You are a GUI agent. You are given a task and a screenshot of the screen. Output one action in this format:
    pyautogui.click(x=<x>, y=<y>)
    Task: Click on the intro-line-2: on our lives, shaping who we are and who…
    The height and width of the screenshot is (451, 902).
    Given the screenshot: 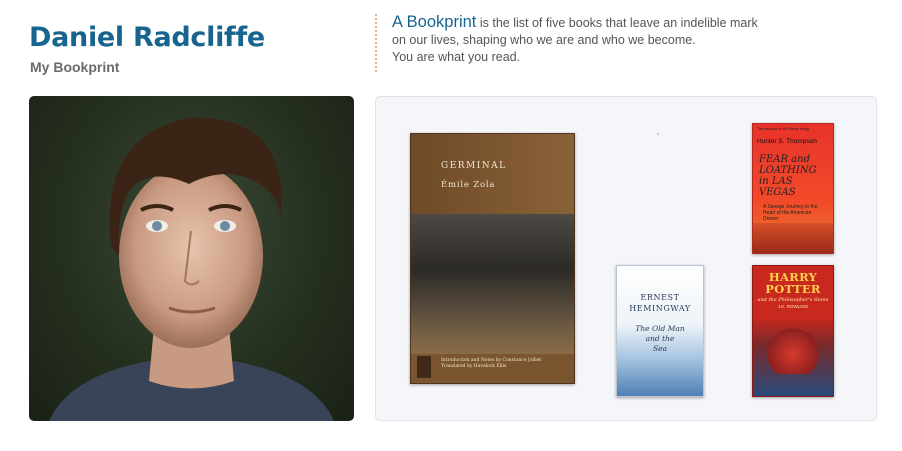 What is the action you would take?
    pyautogui.click(x=544, y=40)
    